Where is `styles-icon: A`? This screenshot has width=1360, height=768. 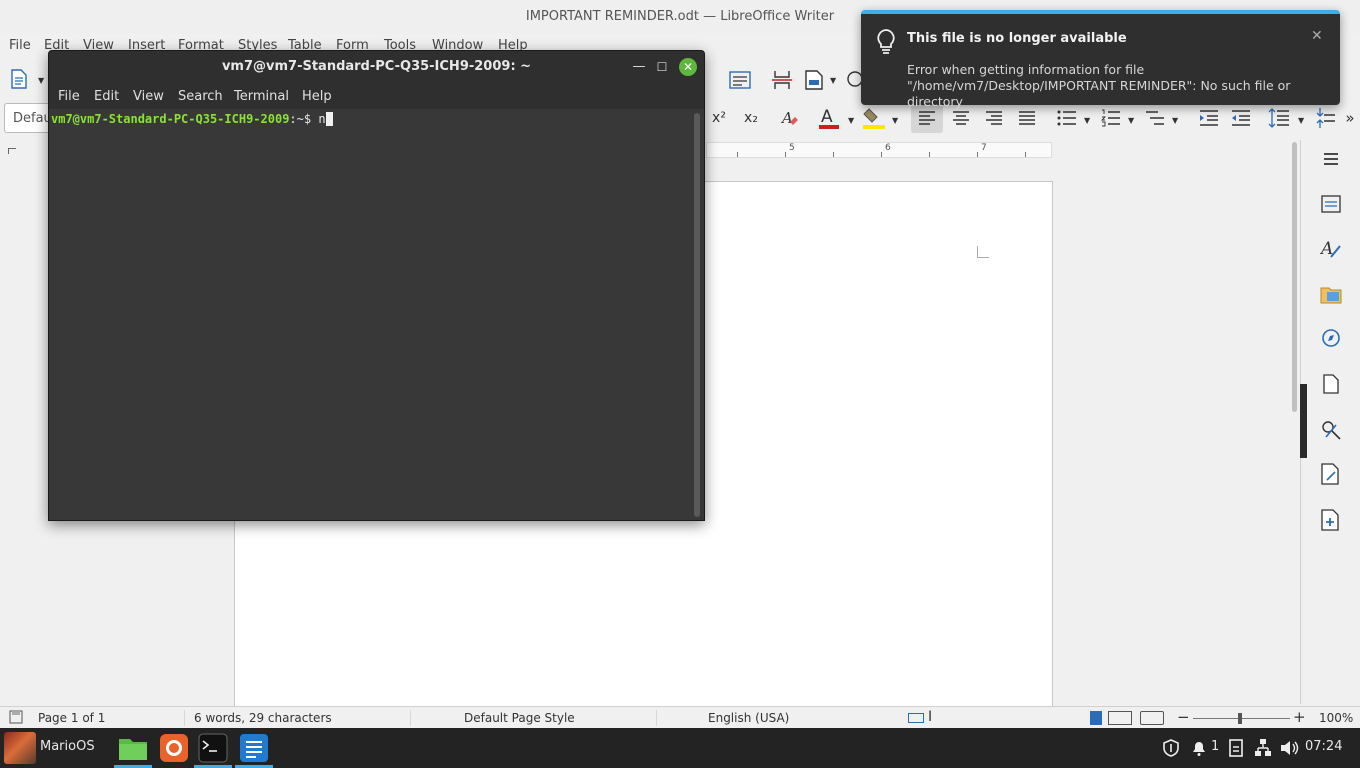
styles-icon: A is located at coordinates (1331, 248).